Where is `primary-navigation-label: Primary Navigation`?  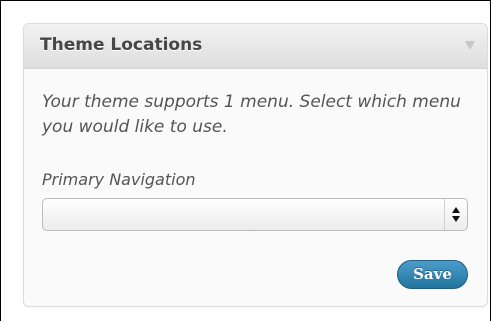 primary-navigation-label: Primary Navigation is located at coordinates (119, 179).